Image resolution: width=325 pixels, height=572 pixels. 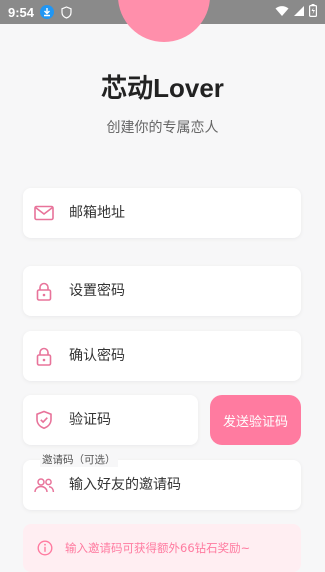 I want to click on send-code-button: 发送验证码, so click(x=255, y=420).